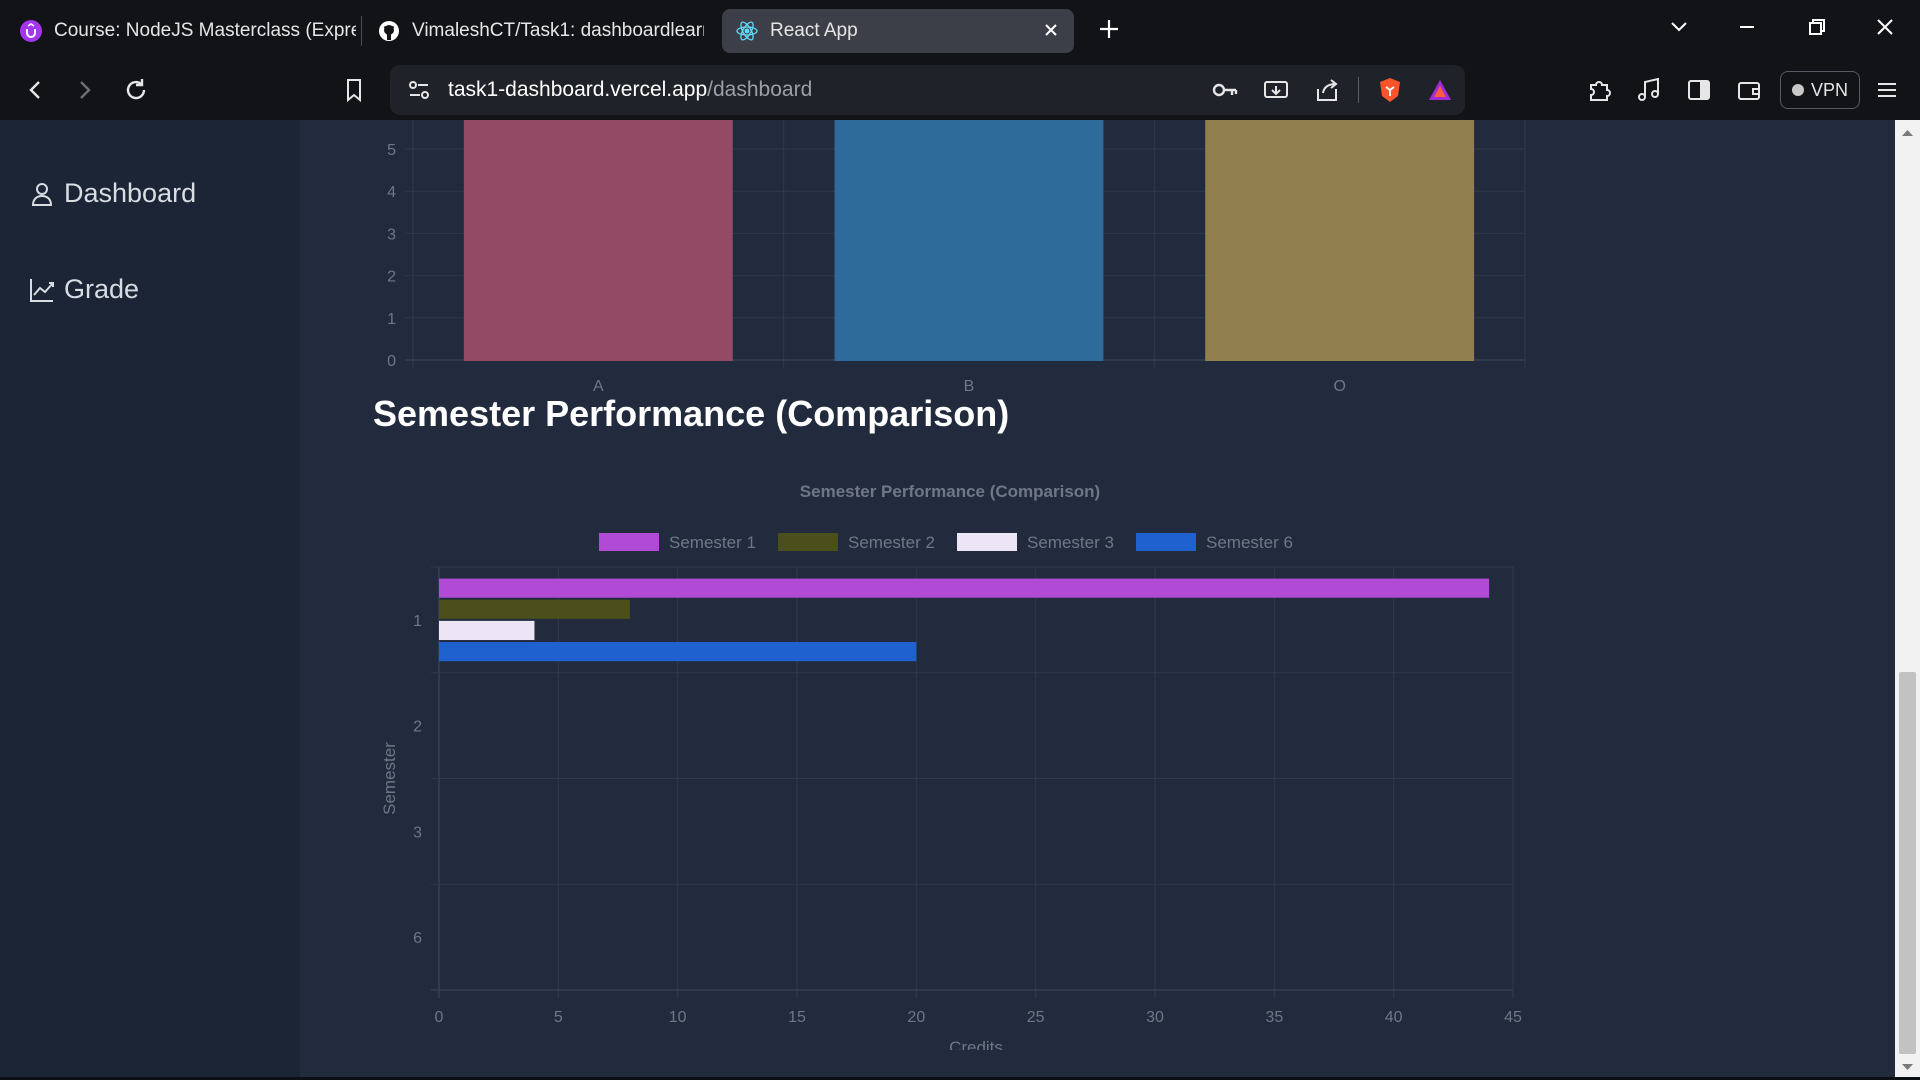 Image resolution: width=1920 pixels, height=1080 pixels. Describe the element at coordinates (712, 542) in the screenshot. I see `legend-label: Semester 1` at that location.